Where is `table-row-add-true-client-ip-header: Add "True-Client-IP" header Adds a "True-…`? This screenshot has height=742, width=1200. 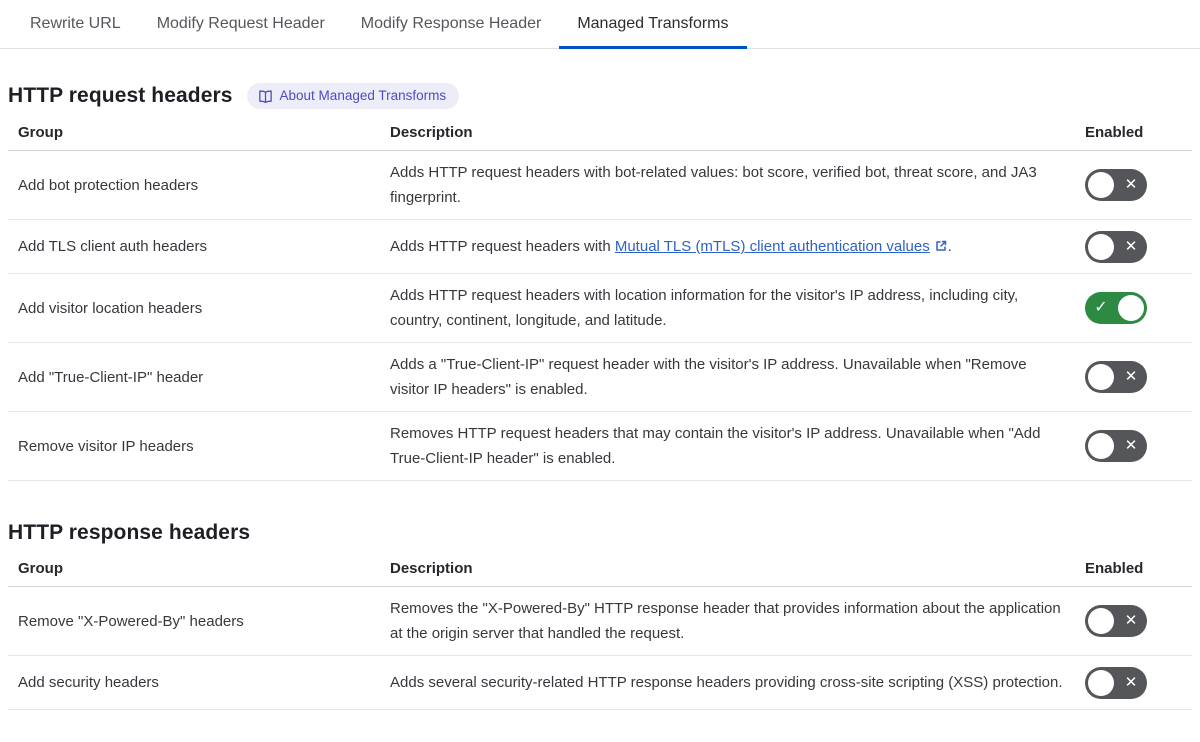
table-row-add-true-client-ip-header: Add "True-Client-IP" header Adds a "True-… is located at coordinates (600, 377).